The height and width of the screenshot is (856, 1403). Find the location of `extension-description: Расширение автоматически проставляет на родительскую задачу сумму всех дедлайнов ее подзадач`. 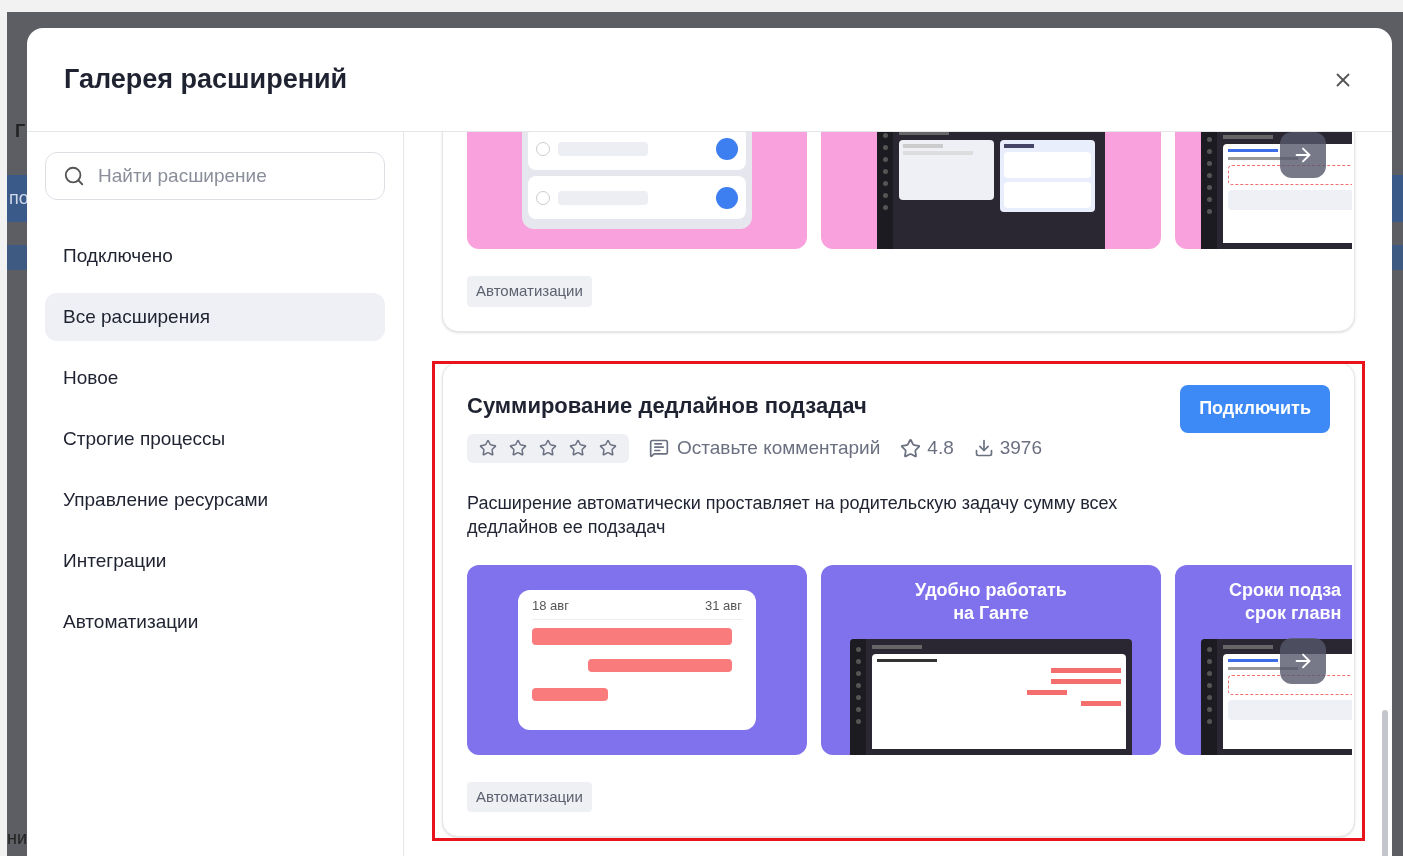

extension-description: Расширение автоматически проставляет на родительскую задачу сумму всех дедлайнов ее подзадач is located at coordinates (793, 515).